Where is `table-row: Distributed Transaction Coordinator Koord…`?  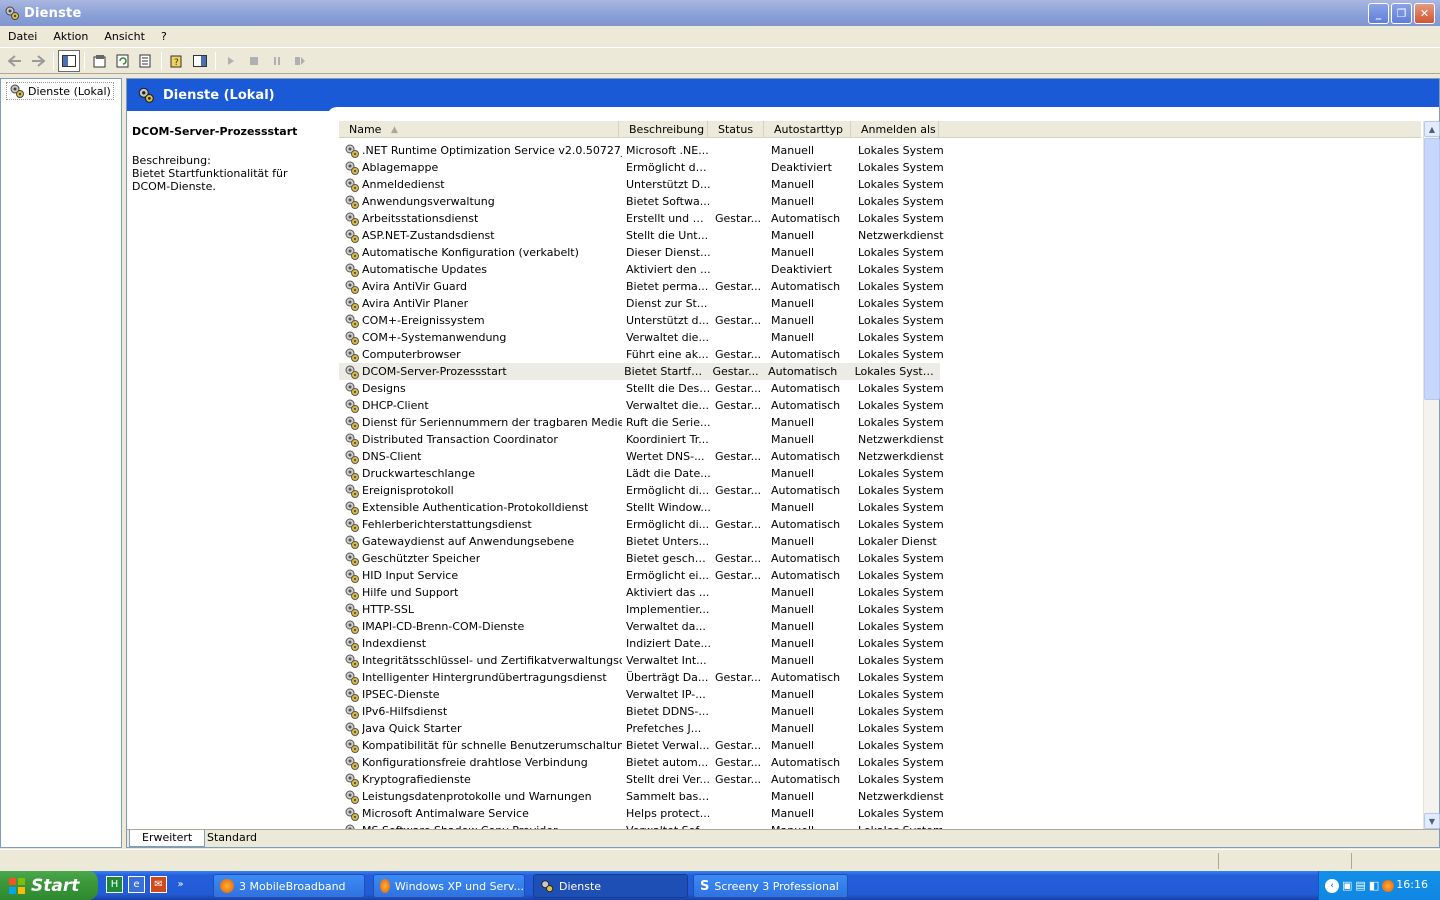
table-row: Distributed Transaction Coordinator Koord… is located at coordinates (880, 439).